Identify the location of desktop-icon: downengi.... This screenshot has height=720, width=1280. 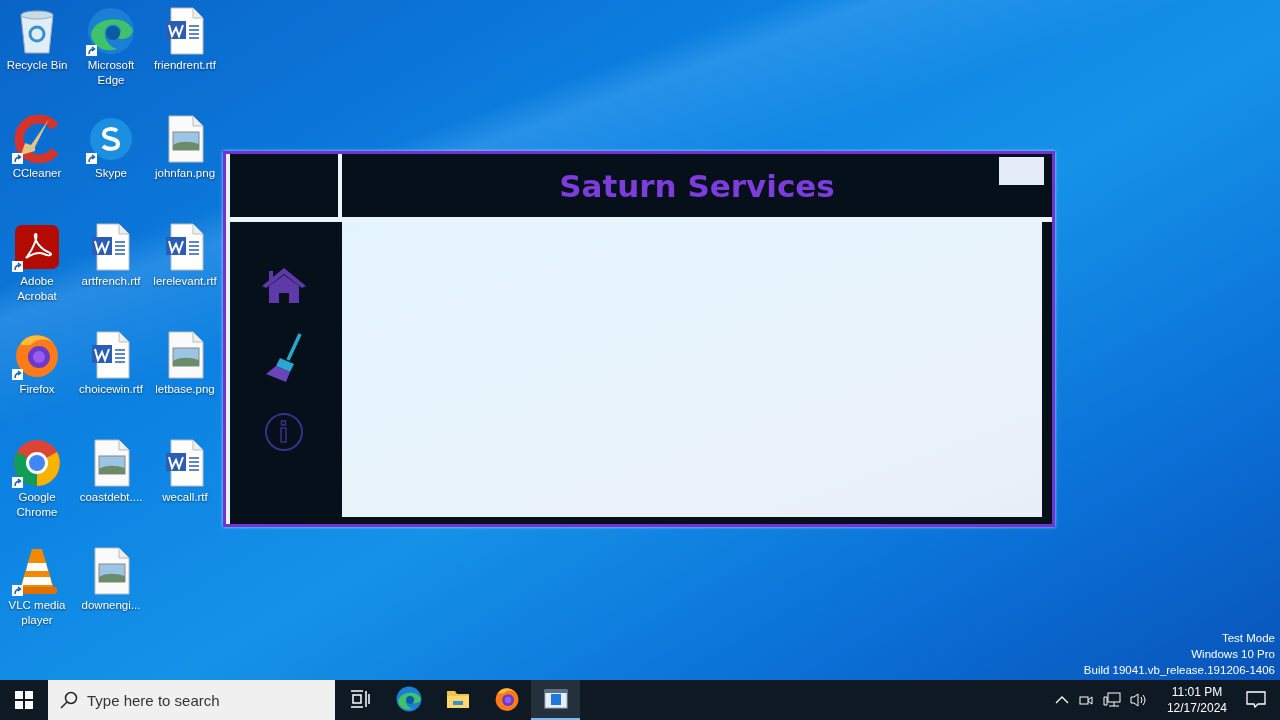
(111, 600).